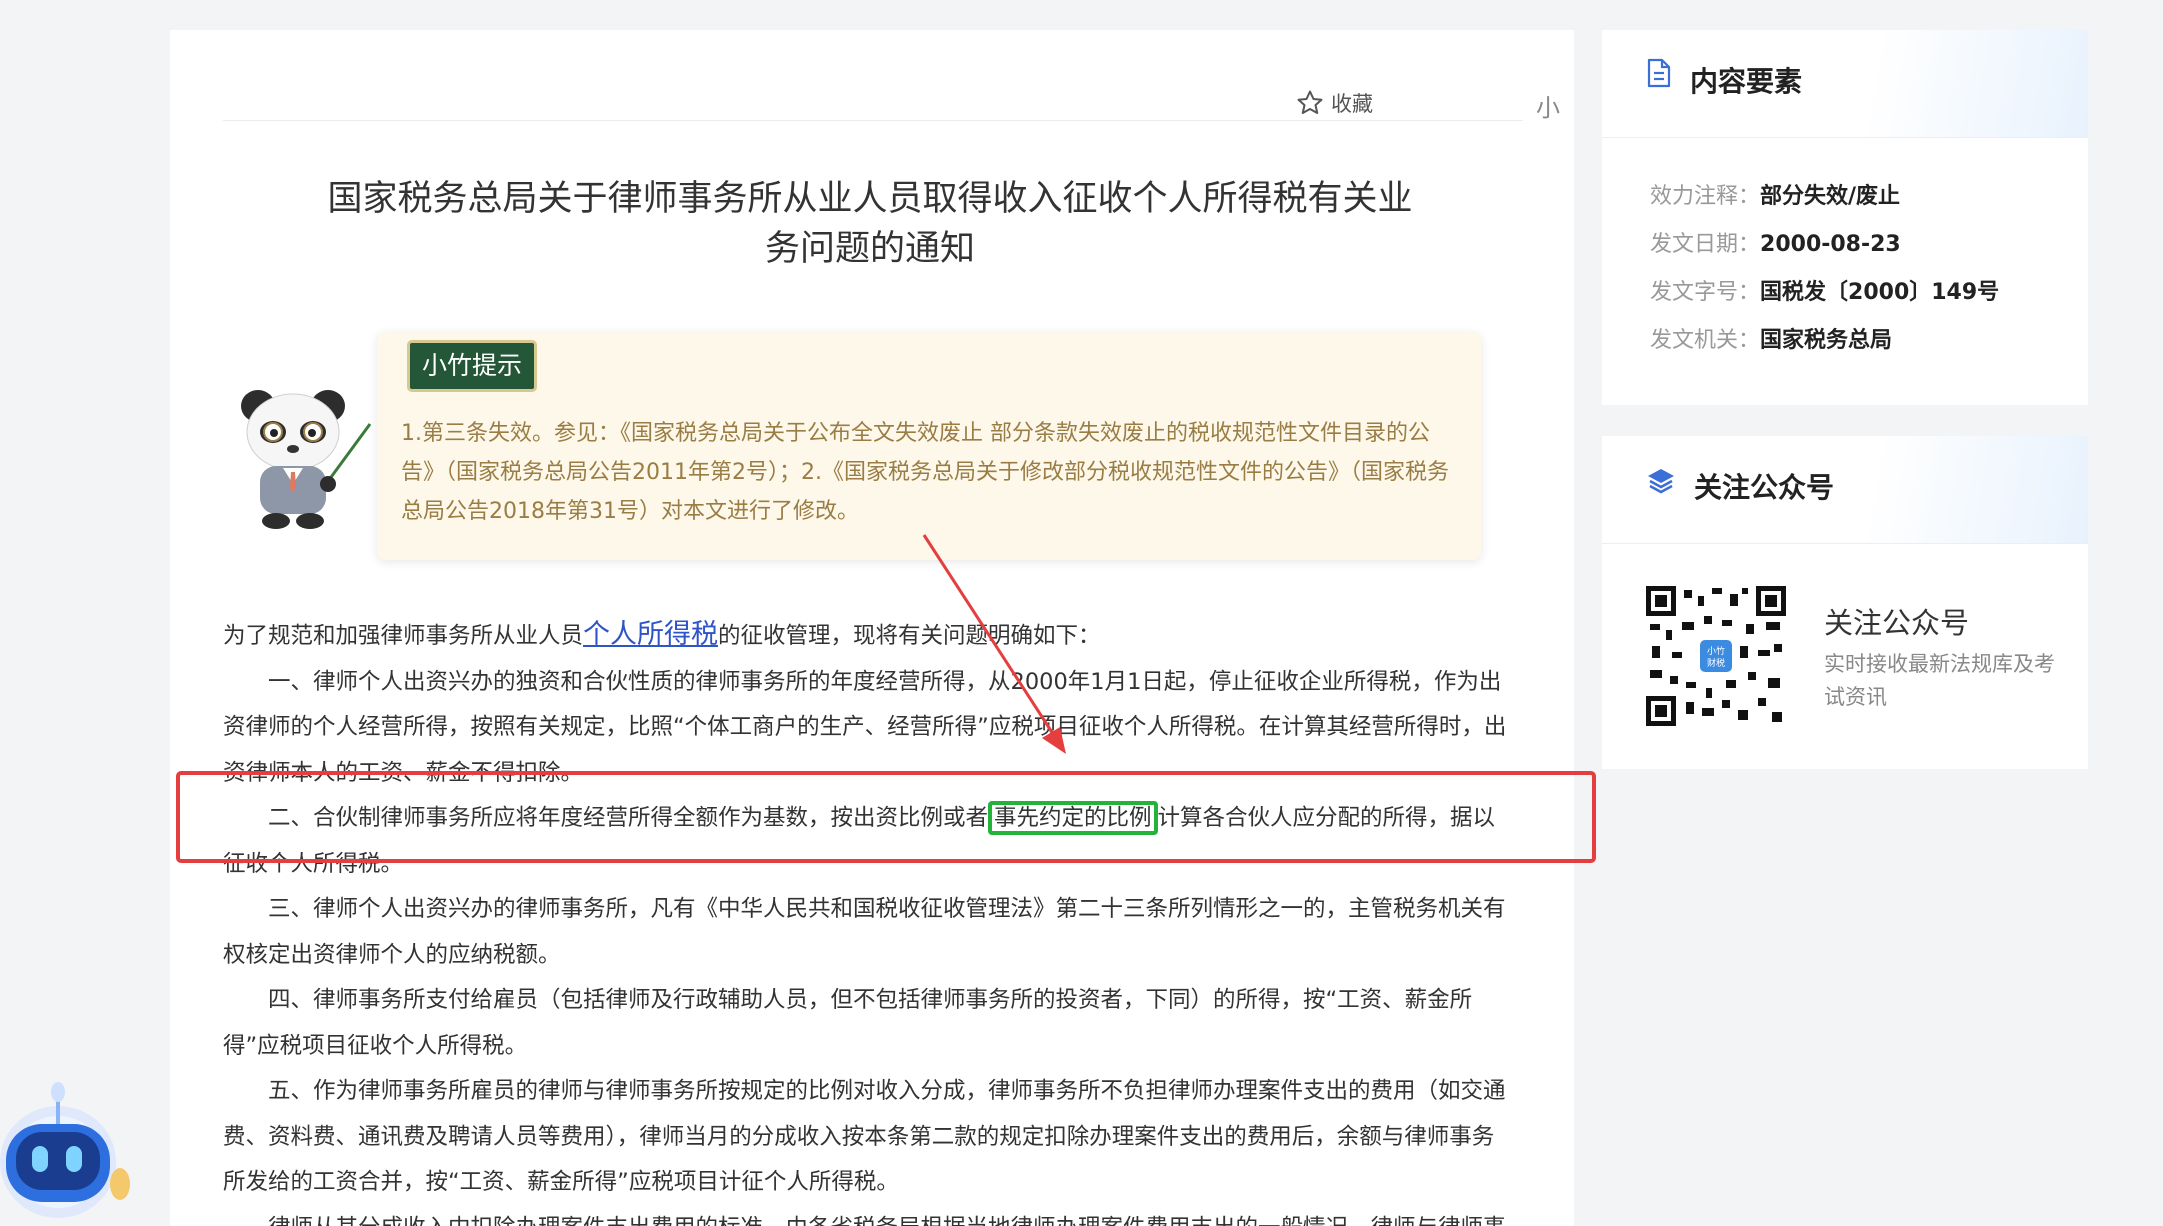  What do you see at coordinates (1771, 340) in the screenshot?
I see `meta-row: 发文机关：国家税务总局` at bounding box center [1771, 340].